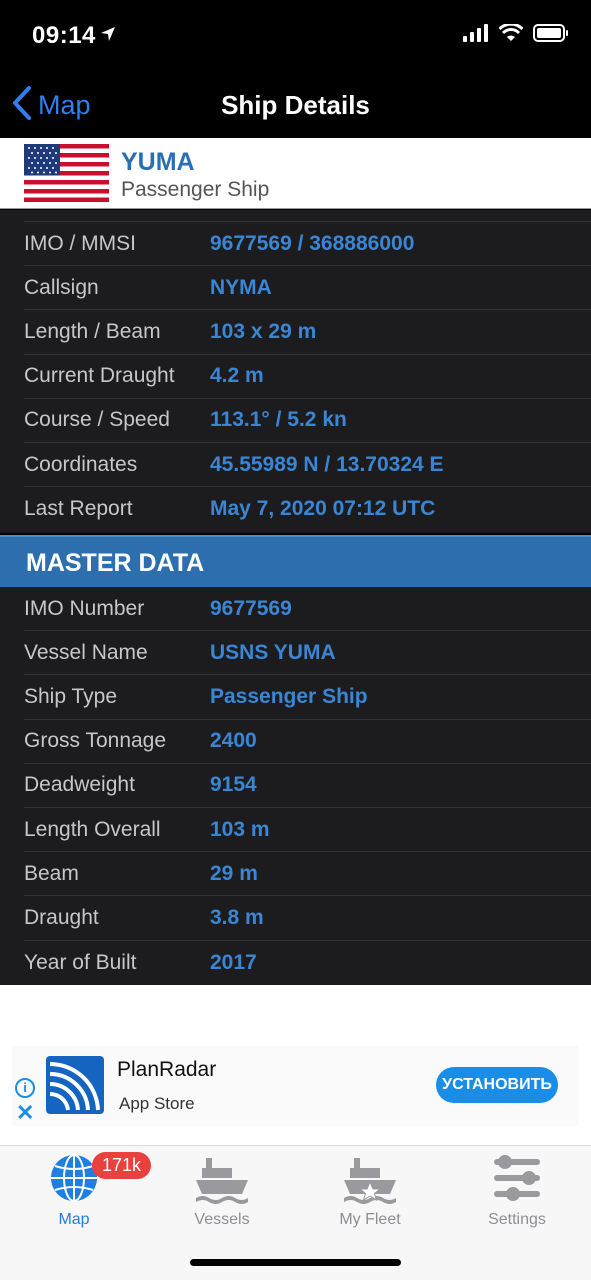 This screenshot has width=591, height=1280. What do you see at coordinates (241, 287) in the screenshot?
I see `row-value: NYMA` at bounding box center [241, 287].